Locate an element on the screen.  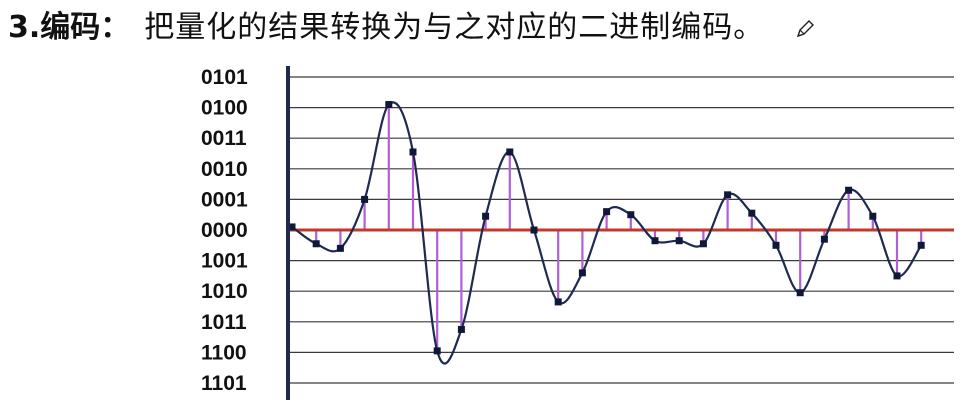
y-tick-label: 1011 is located at coordinates (224, 322).